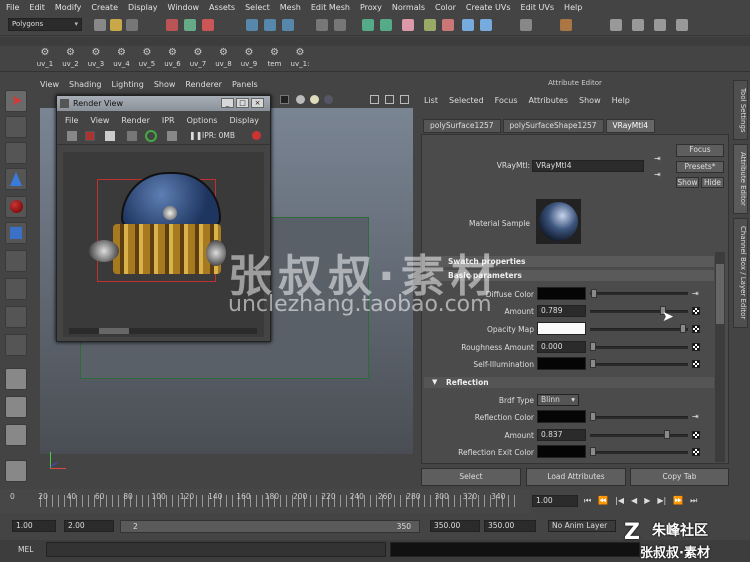  Describe the element at coordinates (99, 121) in the screenshot. I see `render-view-menu-item: View` at that location.